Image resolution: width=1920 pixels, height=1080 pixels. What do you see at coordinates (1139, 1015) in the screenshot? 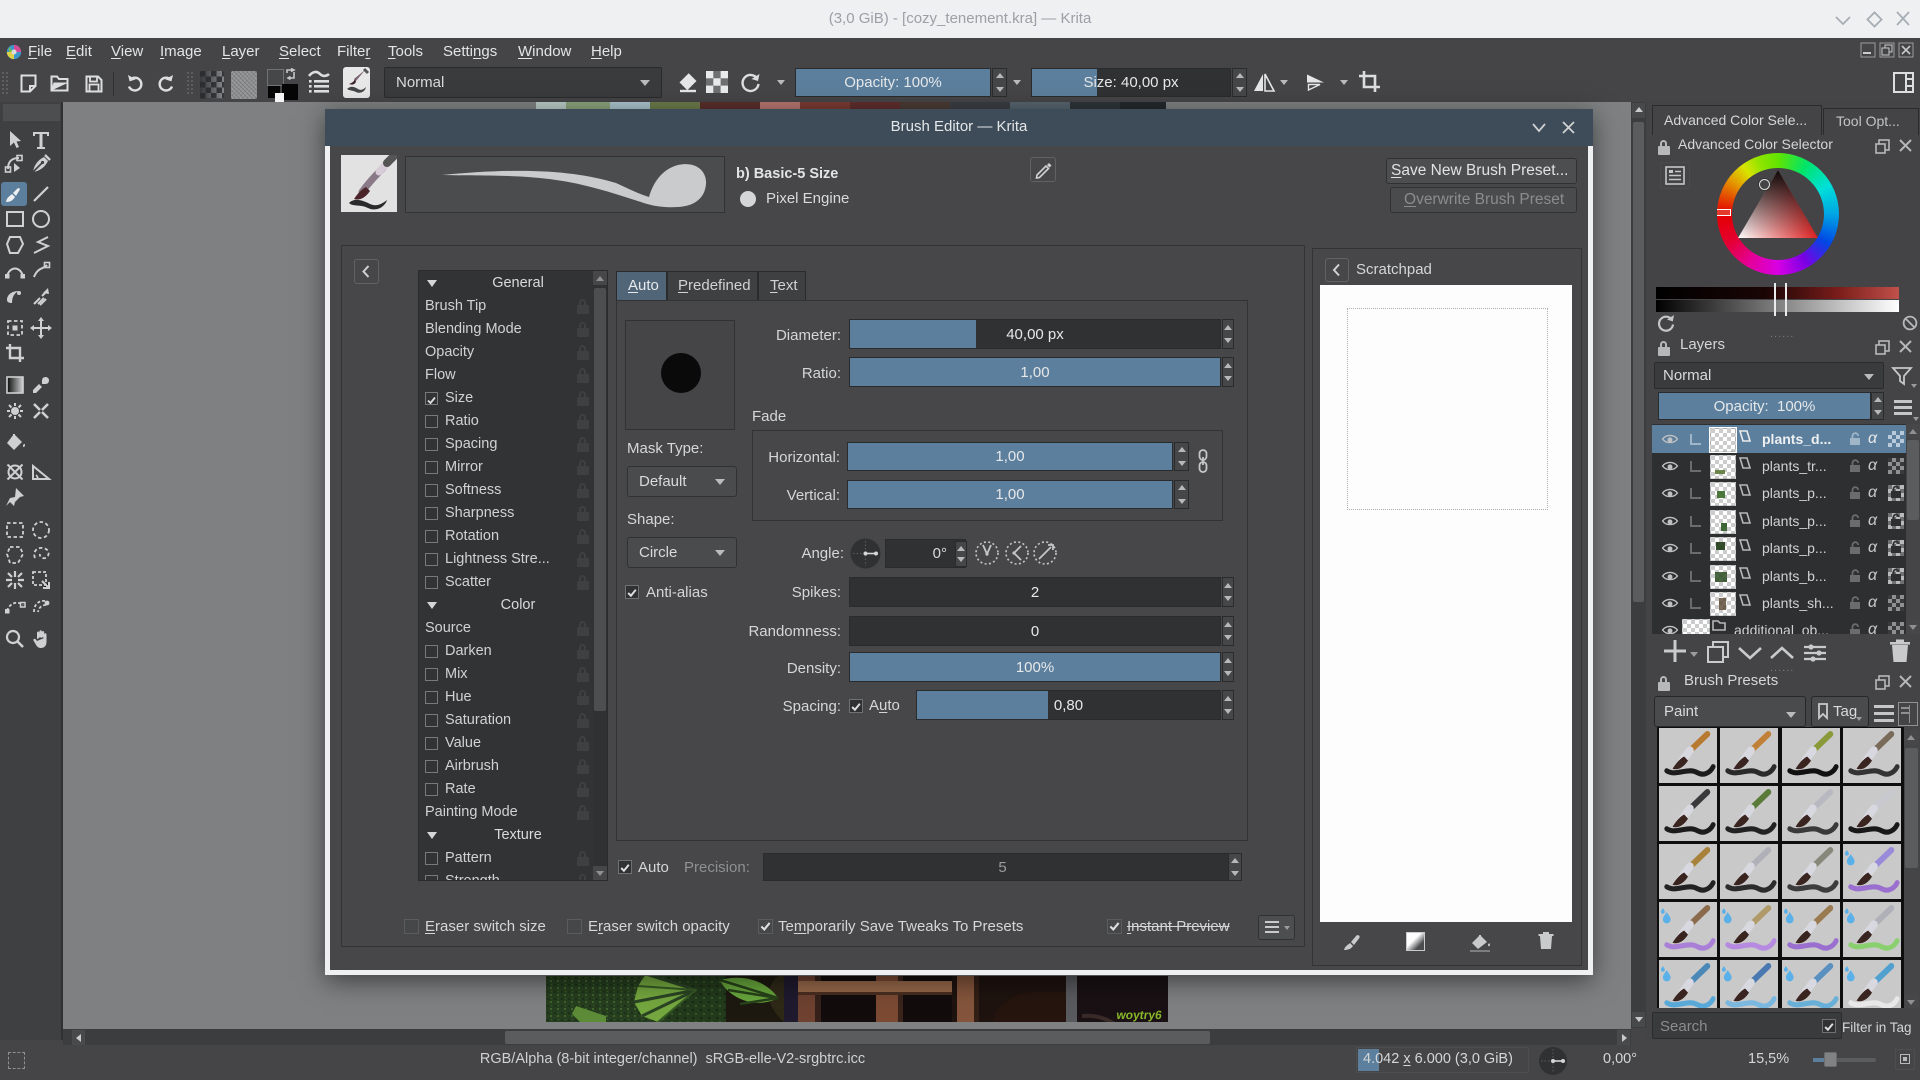
I see `svg-text: woytry6` at bounding box center [1139, 1015].